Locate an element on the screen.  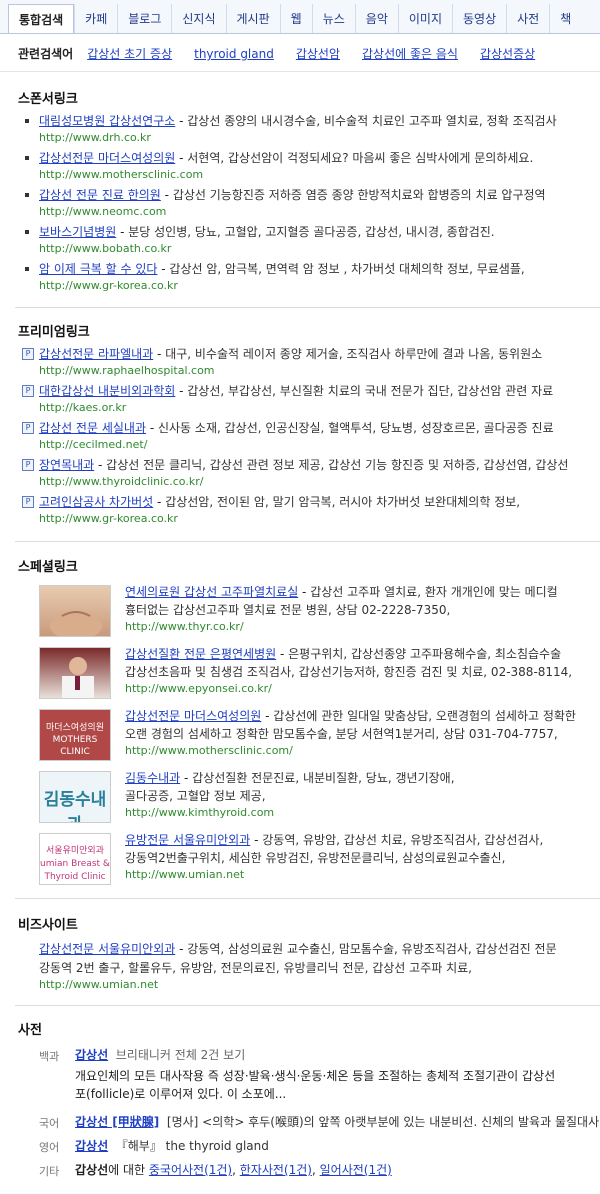
related-label: 관련검색어 is located at coordinates (46, 54).